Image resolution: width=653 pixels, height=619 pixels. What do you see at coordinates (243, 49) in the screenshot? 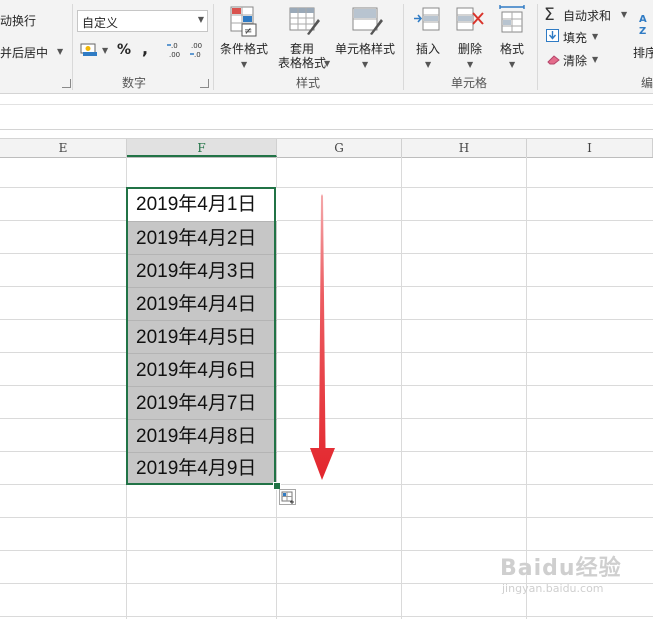
I see `conditional-formatting-label: 条件格式` at bounding box center [243, 49].